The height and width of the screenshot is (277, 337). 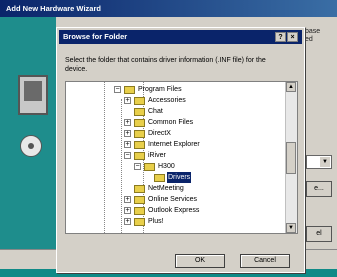 I want to click on tree-item-label: Accessories, so click(x=167, y=100).